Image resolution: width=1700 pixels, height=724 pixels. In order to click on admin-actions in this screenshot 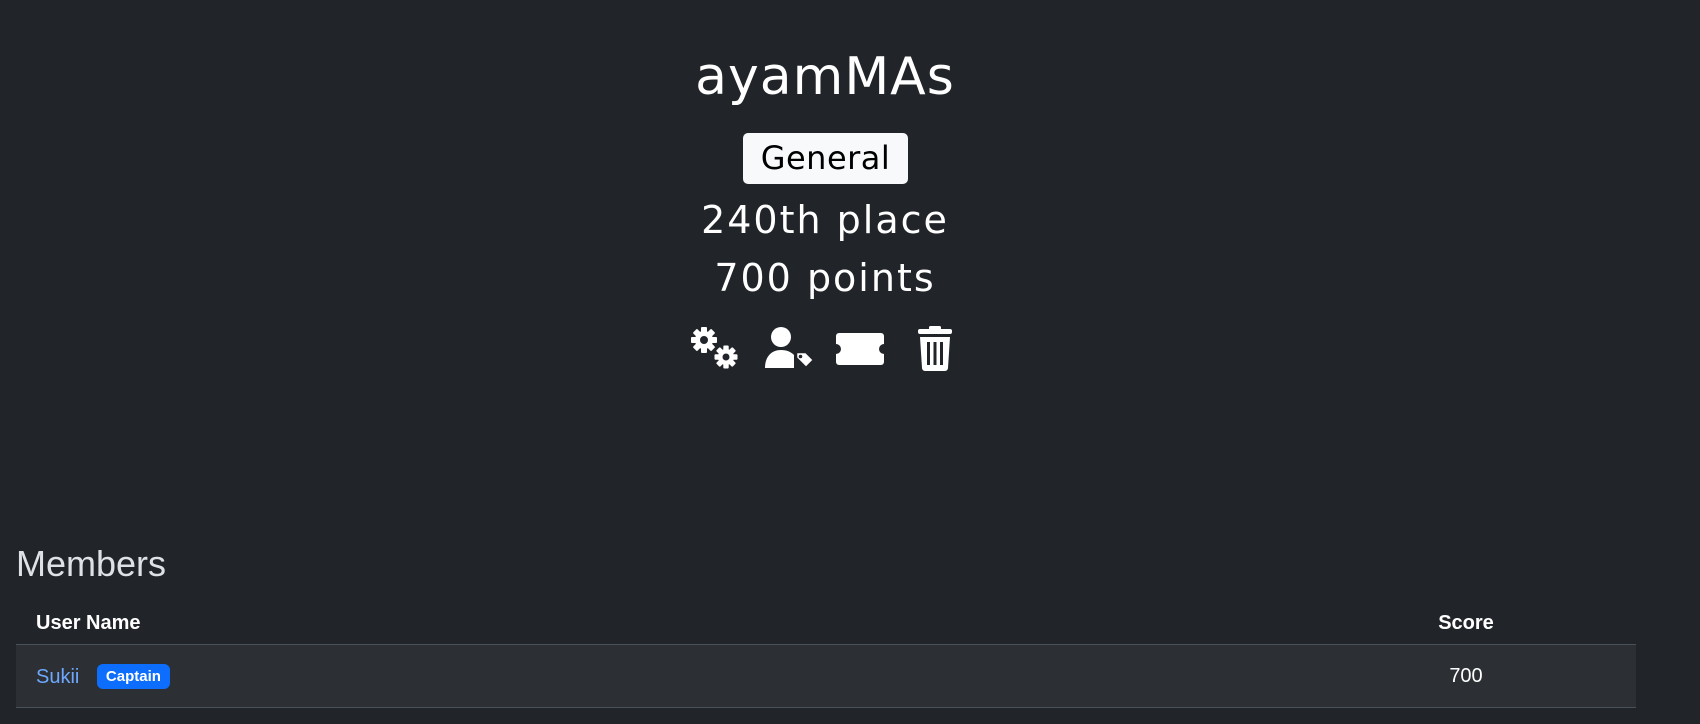, I will do `click(825, 351)`.